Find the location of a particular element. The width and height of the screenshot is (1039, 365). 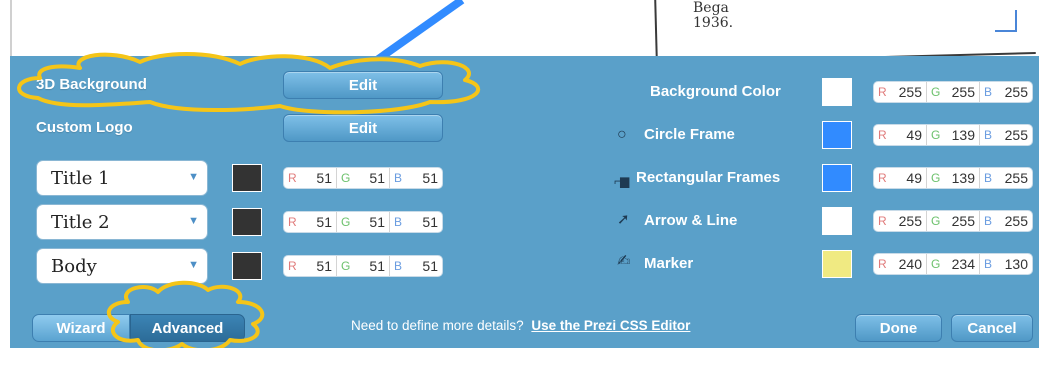

tab-advanced: Advanced is located at coordinates (187, 328).